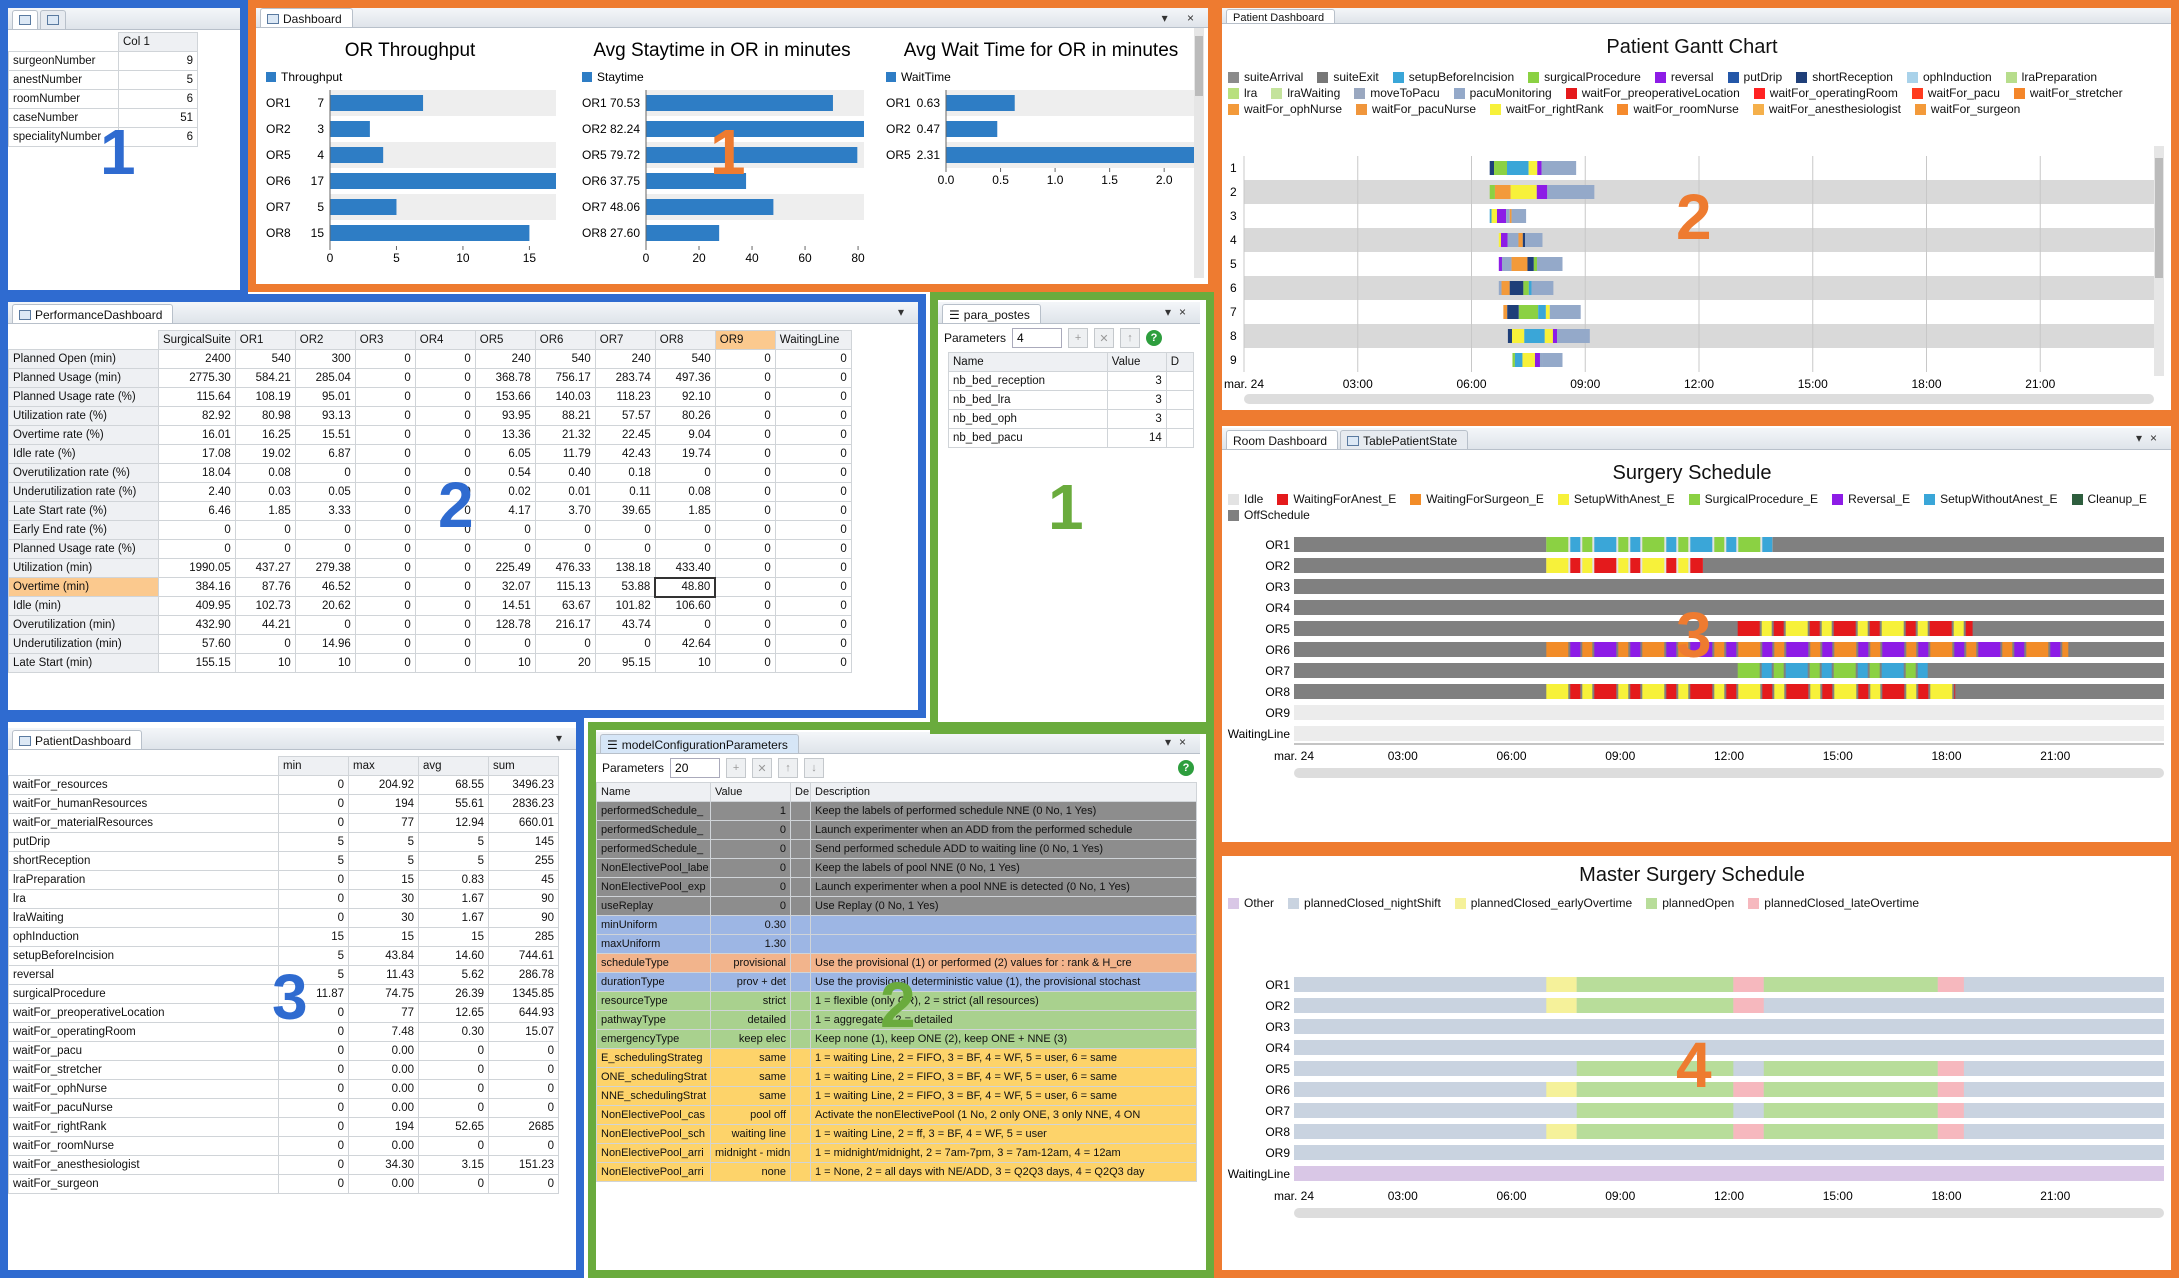 The image size is (2179, 1278). I want to click on column-header: OR6, so click(565, 340).